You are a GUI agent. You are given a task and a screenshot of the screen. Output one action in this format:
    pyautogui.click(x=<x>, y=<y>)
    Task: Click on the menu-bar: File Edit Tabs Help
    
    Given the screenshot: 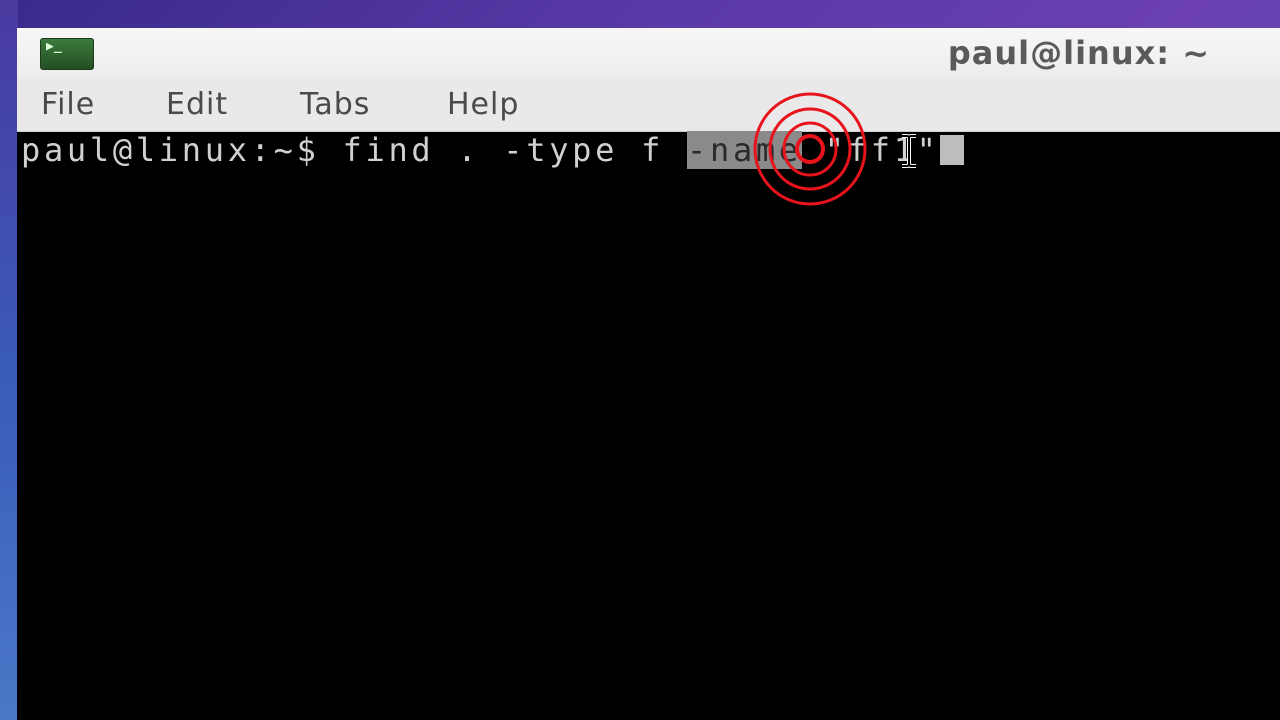 What is the action you would take?
    pyautogui.click(x=648, y=105)
    